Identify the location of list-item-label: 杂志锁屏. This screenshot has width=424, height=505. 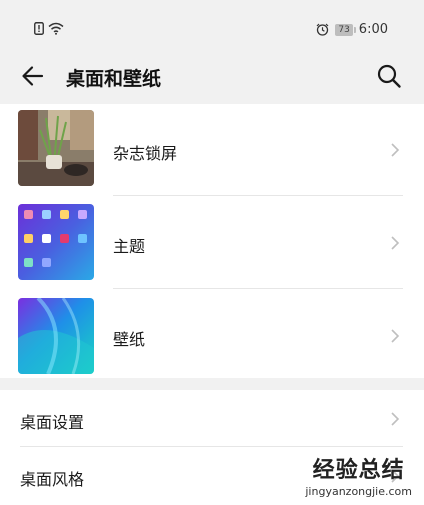
(145, 153).